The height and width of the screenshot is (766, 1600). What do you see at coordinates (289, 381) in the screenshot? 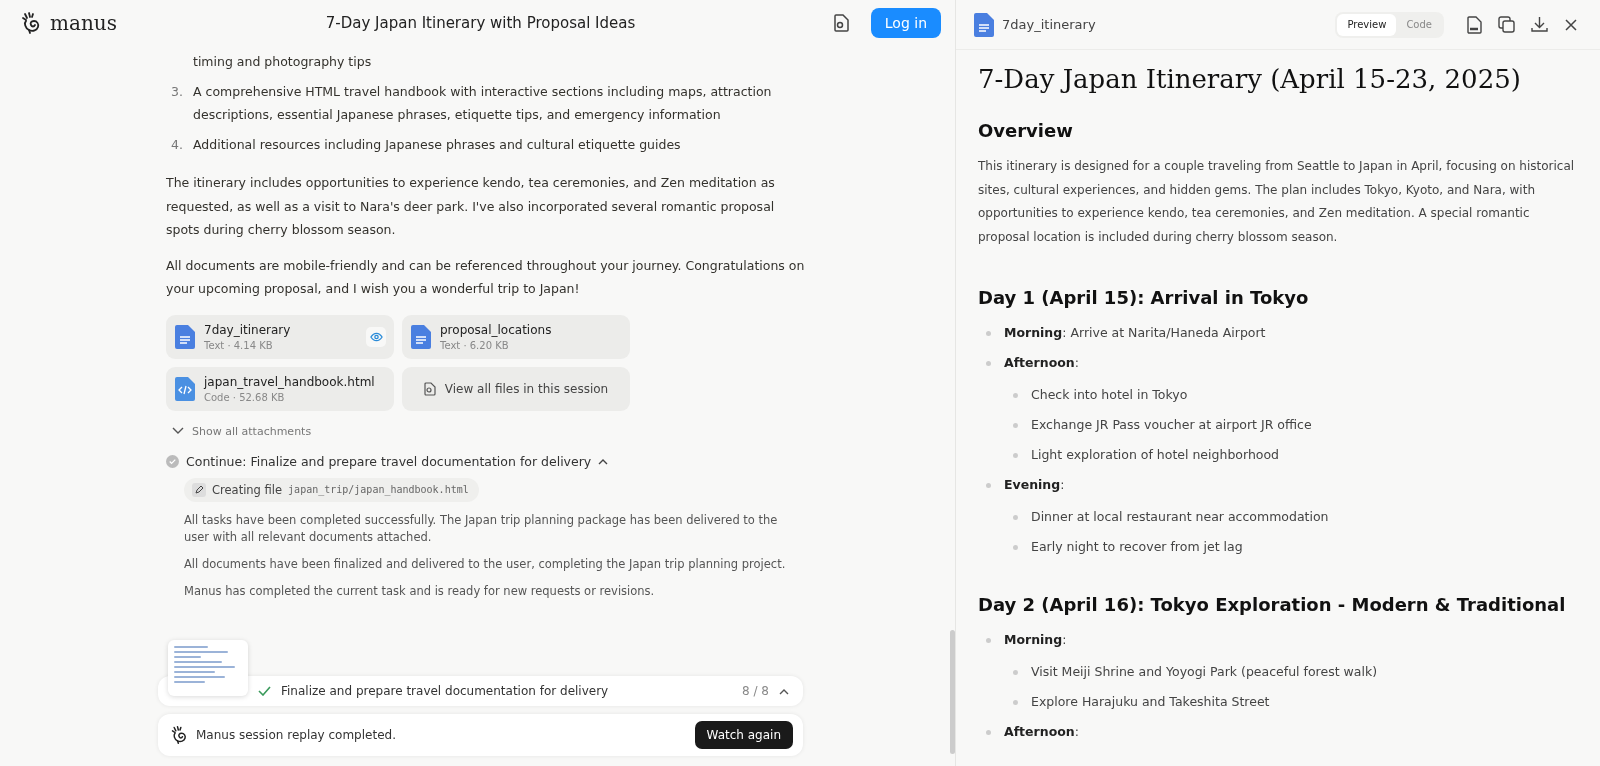
I see `file-name: japan_travel_handbook.html` at bounding box center [289, 381].